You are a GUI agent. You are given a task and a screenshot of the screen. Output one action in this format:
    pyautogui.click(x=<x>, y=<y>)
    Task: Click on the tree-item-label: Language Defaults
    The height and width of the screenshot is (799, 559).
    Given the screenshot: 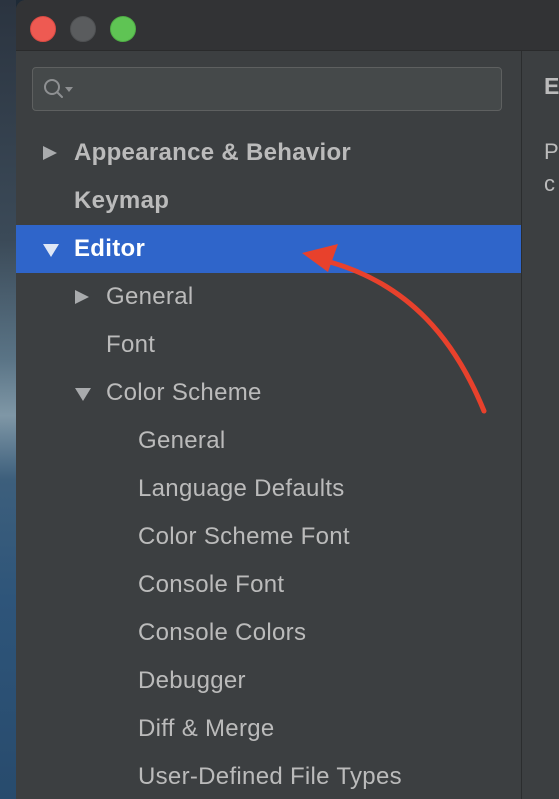 What is the action you would take?
    pyautogui.click(x=241, y=488)
    